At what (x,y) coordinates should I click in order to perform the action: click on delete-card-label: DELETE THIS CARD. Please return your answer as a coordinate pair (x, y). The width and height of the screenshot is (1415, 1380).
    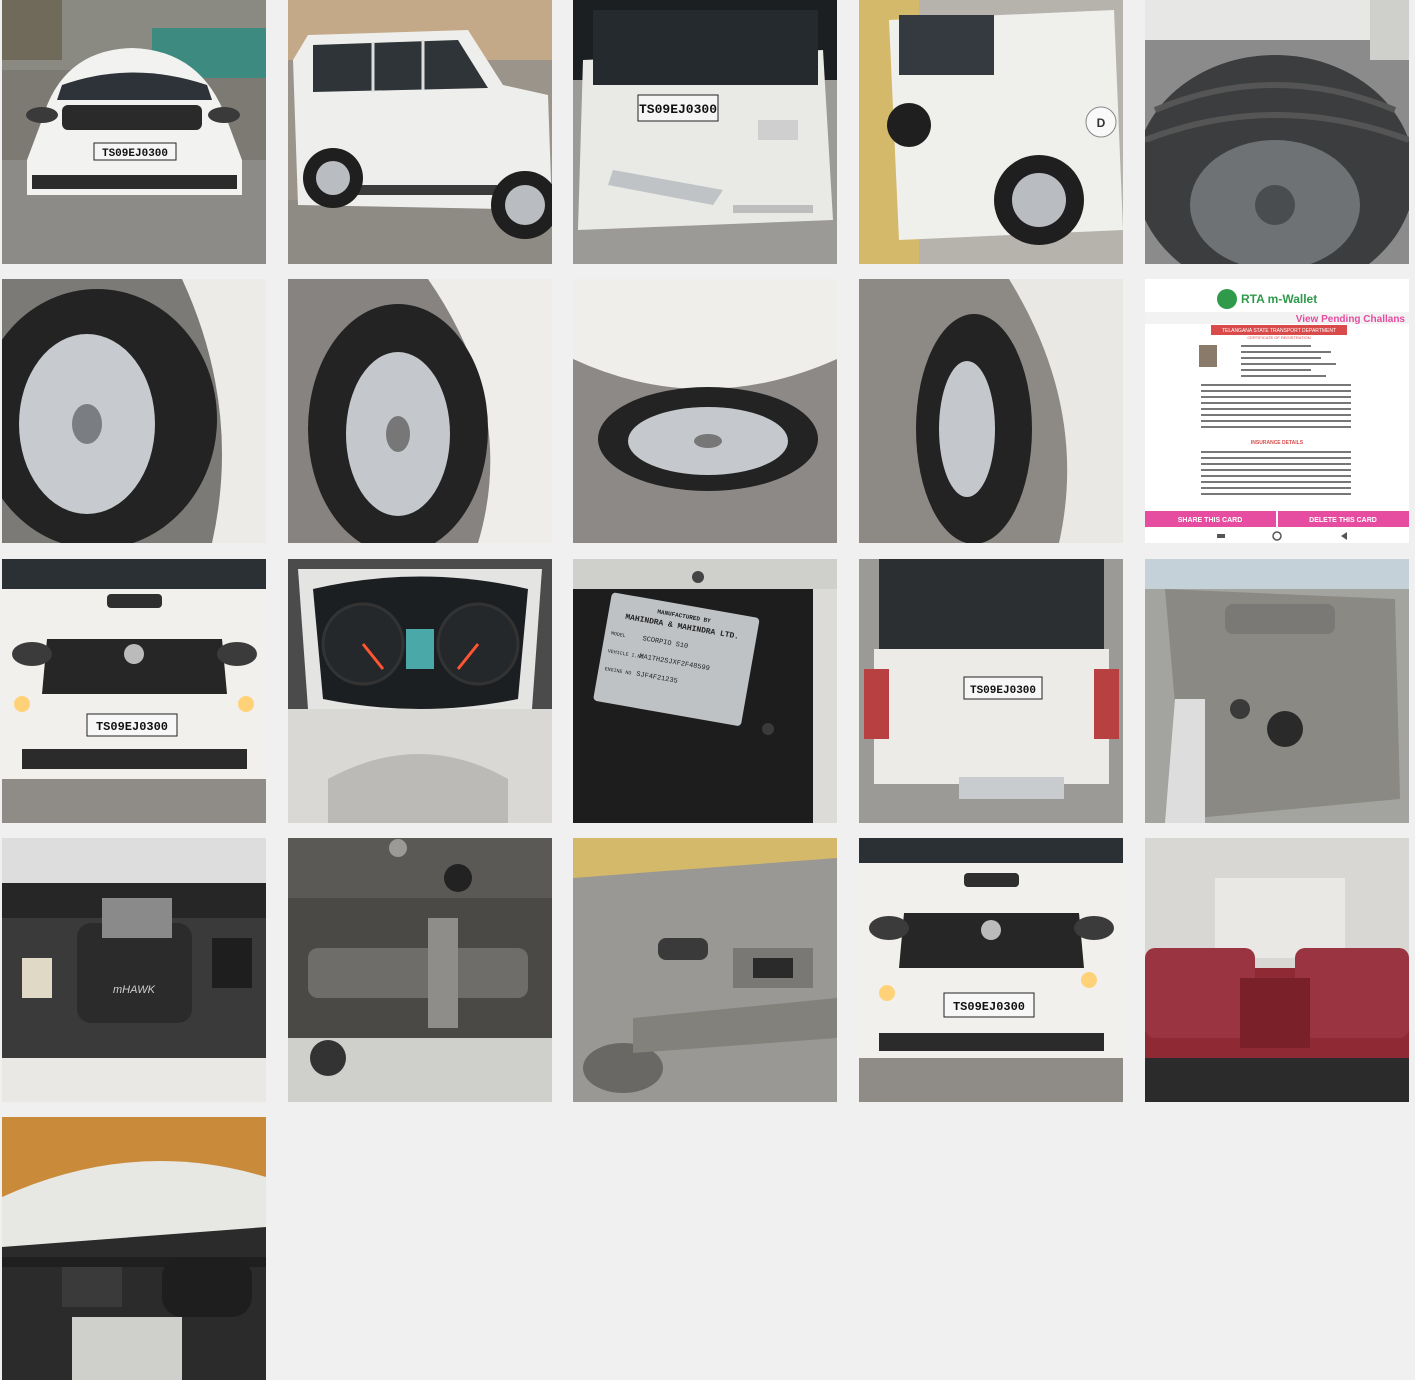
    Looking at the image, I should click on (1343, 520).